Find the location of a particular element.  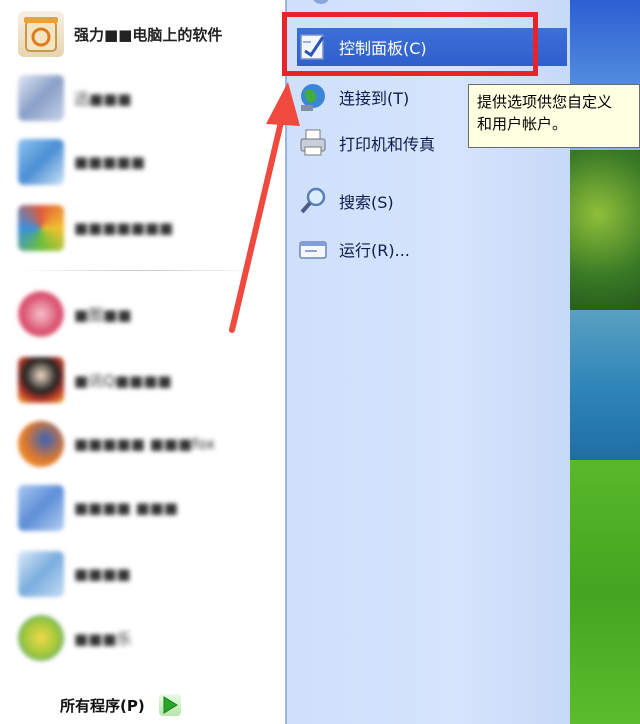

program-label: 强力■■电脑上的软件 is located at coordinates (148, 34).